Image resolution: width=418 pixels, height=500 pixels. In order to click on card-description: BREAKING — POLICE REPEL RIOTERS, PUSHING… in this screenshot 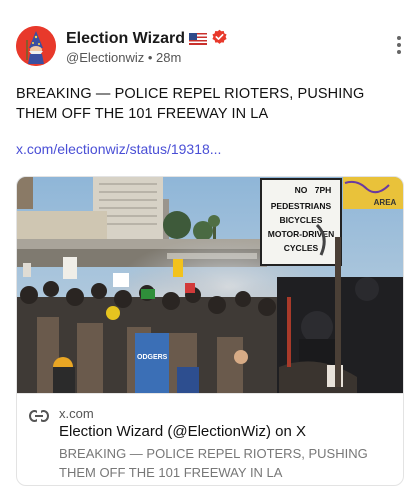, I will do `click(213, 463)`.